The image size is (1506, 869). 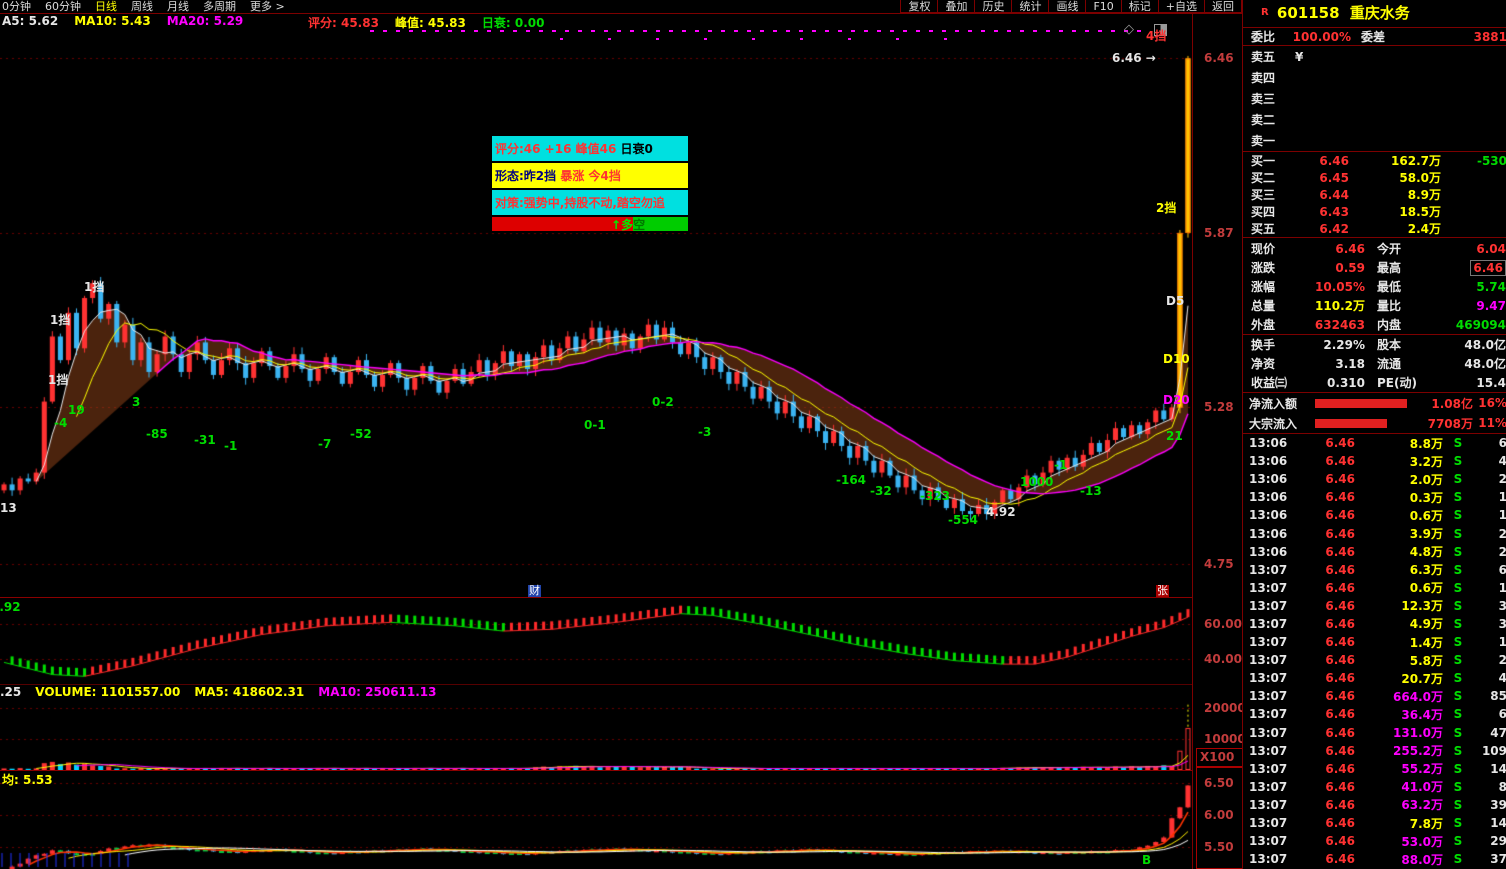 What do you see at coordinates (596, 735) in the screenshot?
I see `volume-canvas` at bounding box center [596, 735].